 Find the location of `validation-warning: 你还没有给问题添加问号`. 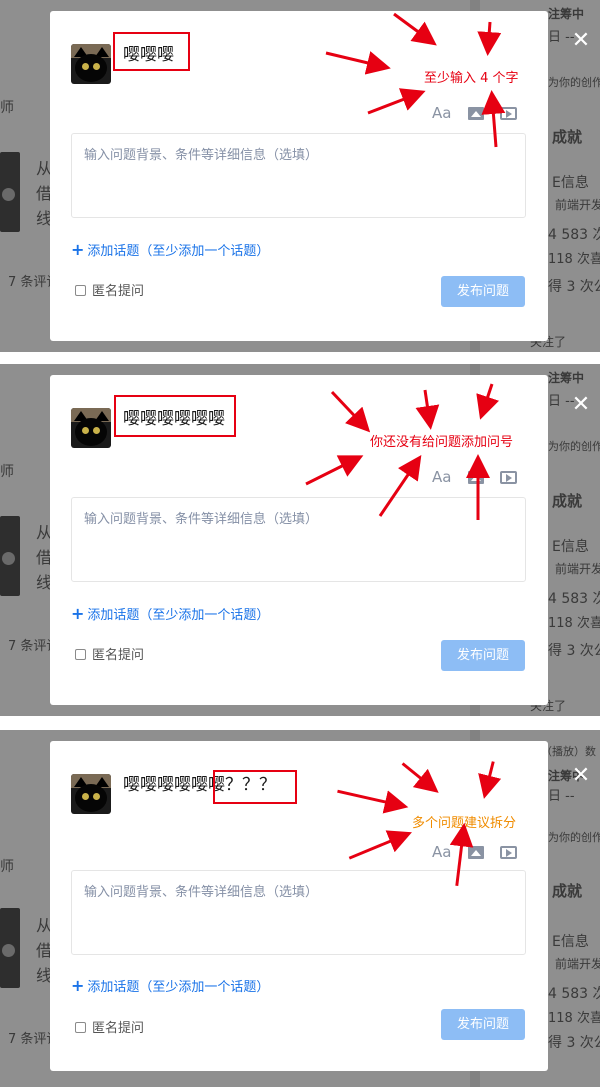

validation-warning: 你还没有给问题添加问号 is located at coordinates (442, 442).